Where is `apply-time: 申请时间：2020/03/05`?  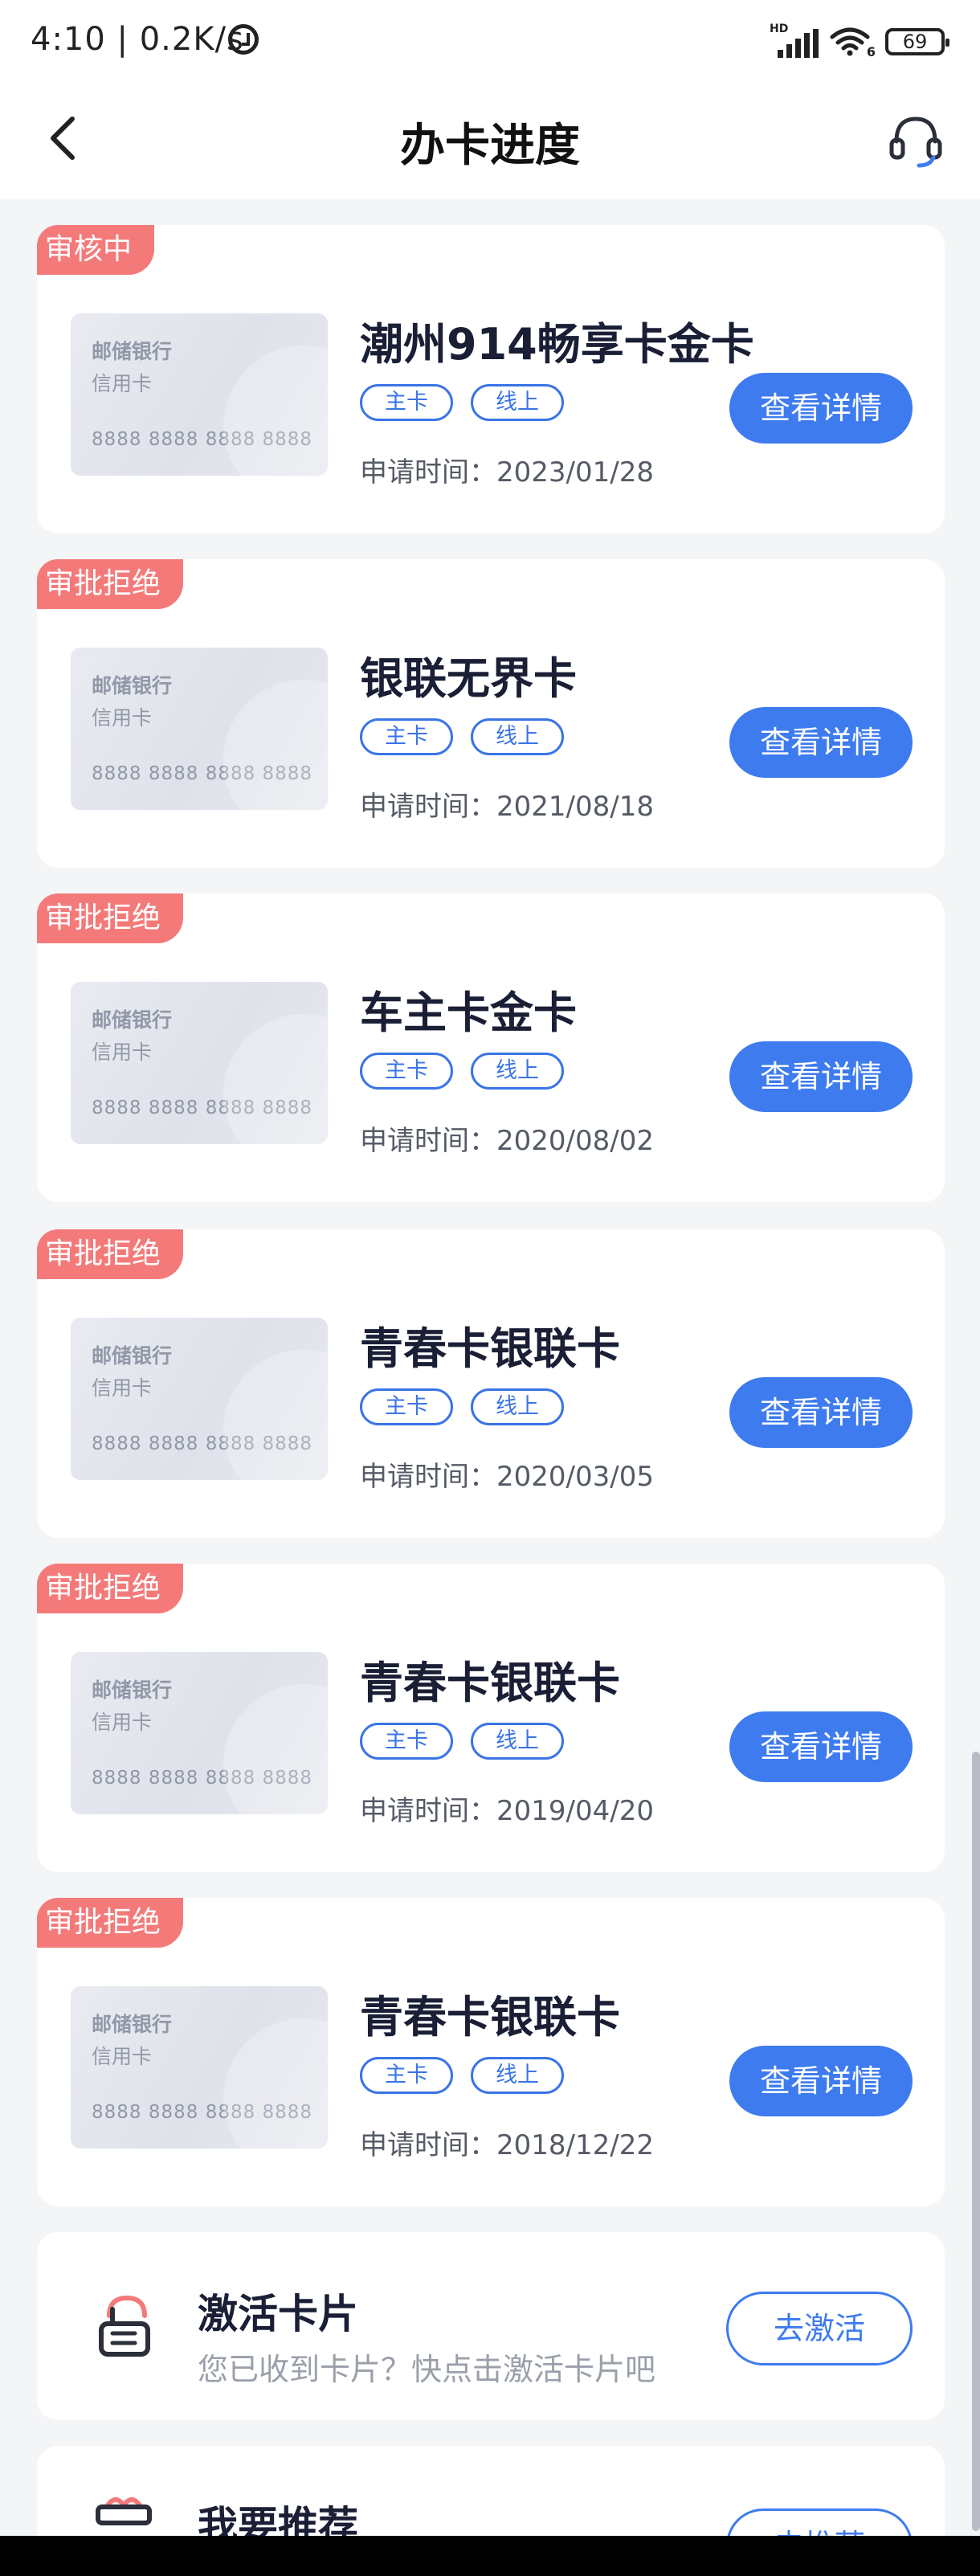
apply-time: 申请时间：2020/03/05 is located at coordinates (507, 1477).